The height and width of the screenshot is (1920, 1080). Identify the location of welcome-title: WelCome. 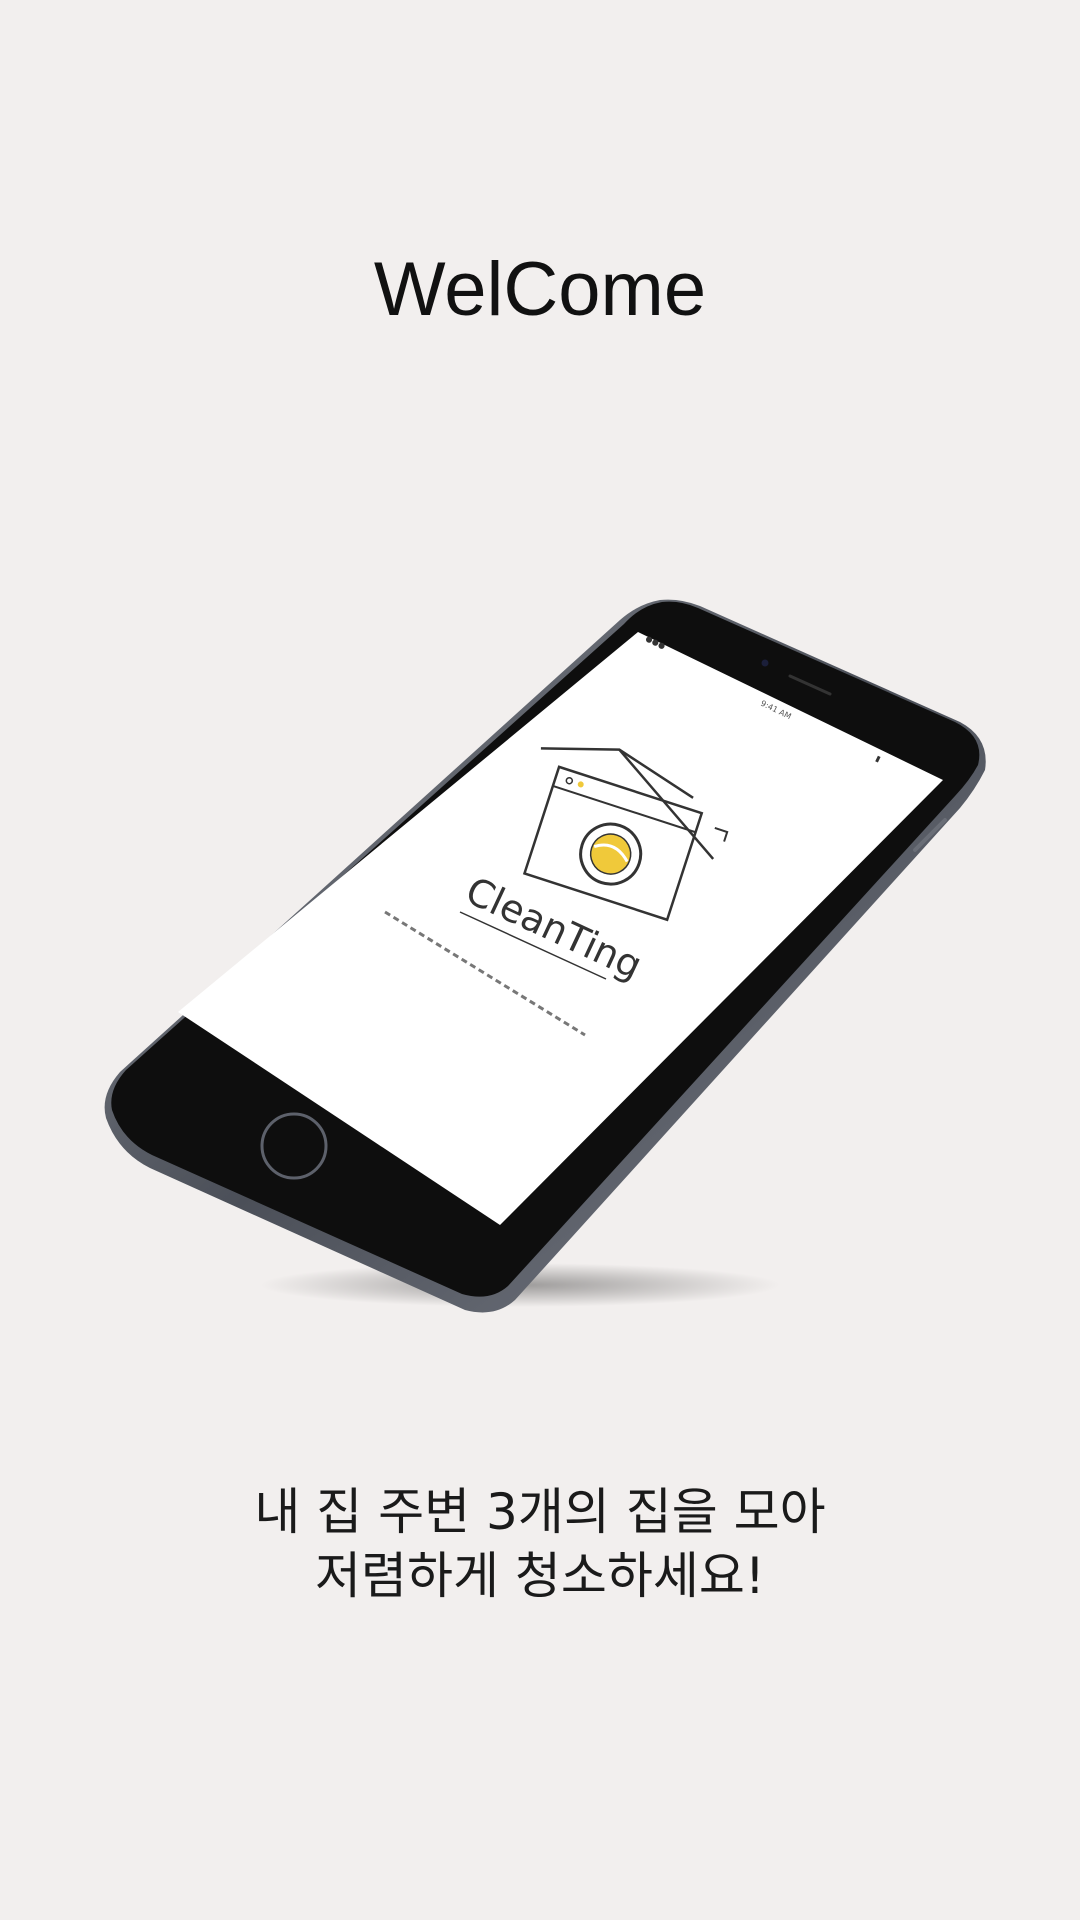
(540, 289).